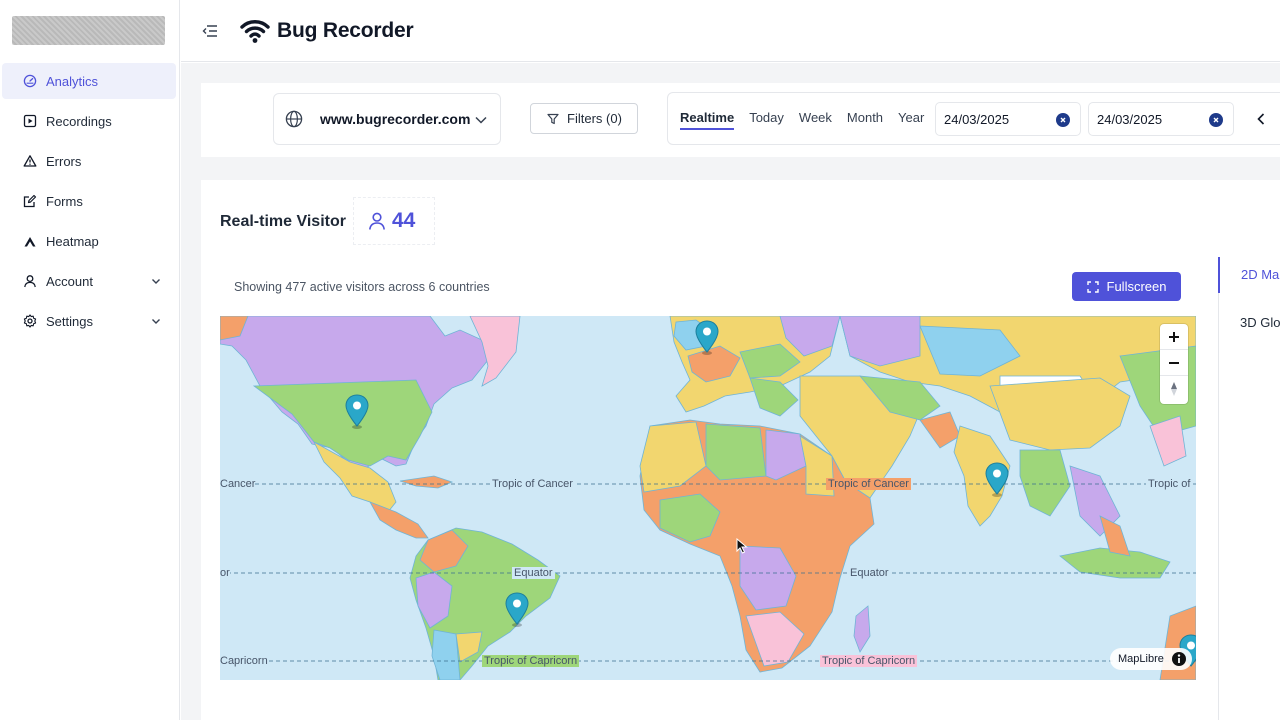 This screenshot has width=1280, height=720. What do you see at coordinates (766, 120) in the screenshot?
I see `range-tab-today: Today` at bounding box center [766, 120].